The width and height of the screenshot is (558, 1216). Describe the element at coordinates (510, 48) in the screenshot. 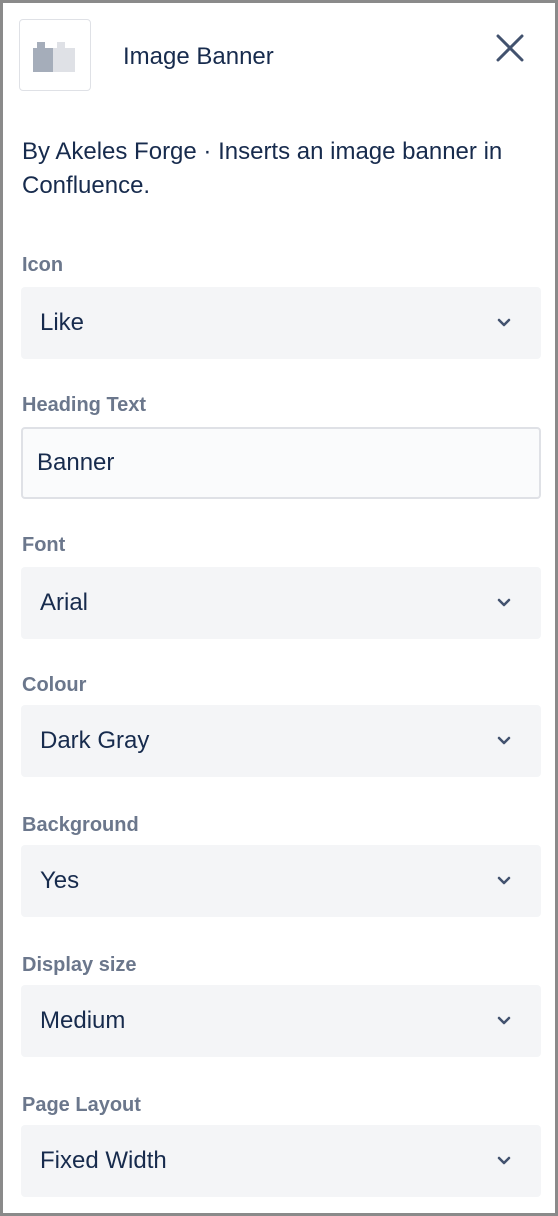

I see `close-icon` at that location.